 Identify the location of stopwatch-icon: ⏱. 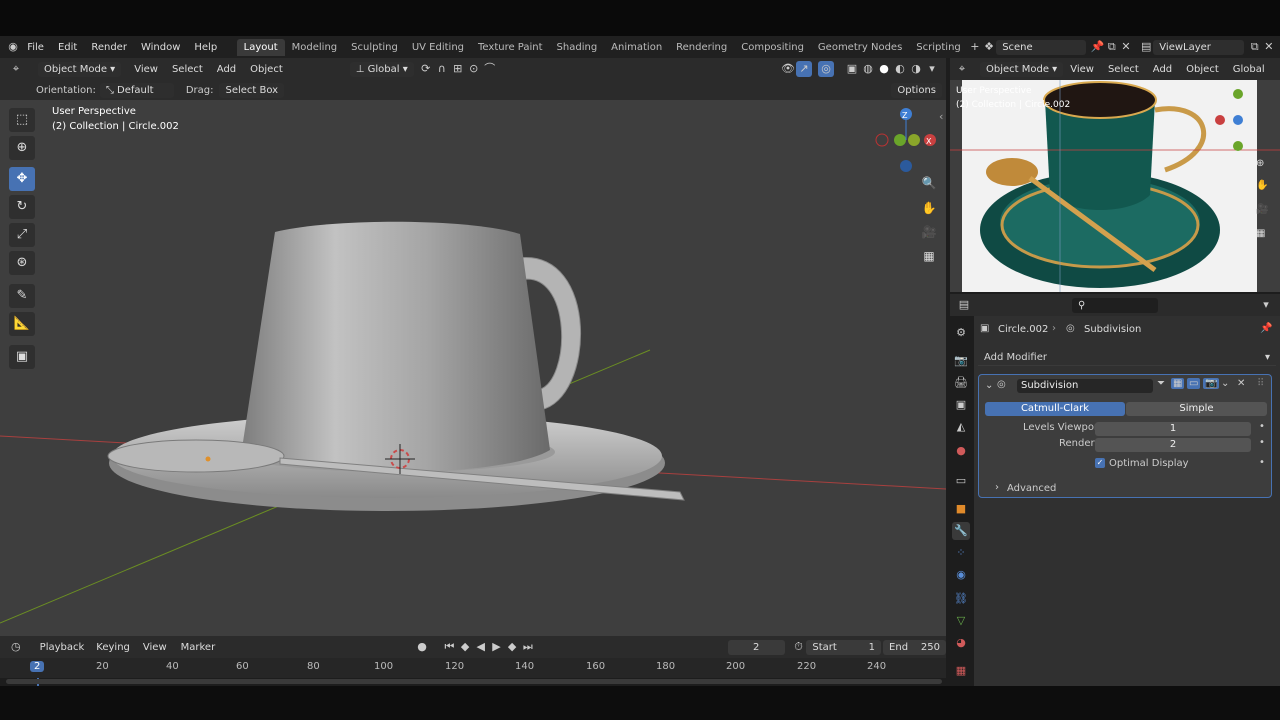
(799, 647).